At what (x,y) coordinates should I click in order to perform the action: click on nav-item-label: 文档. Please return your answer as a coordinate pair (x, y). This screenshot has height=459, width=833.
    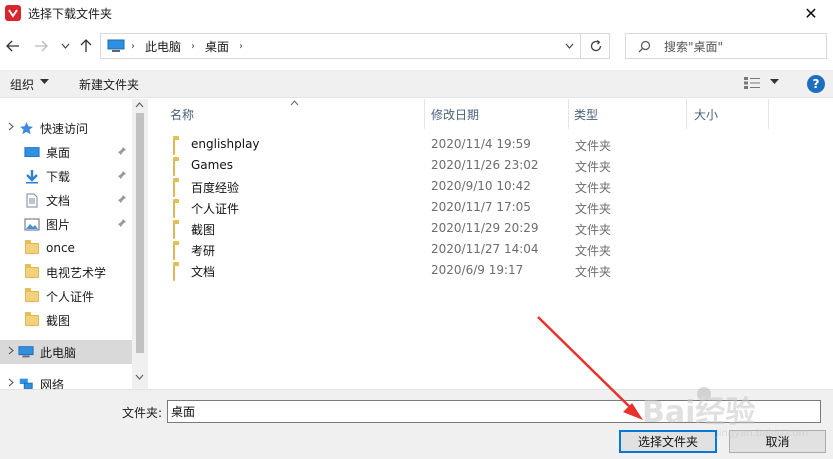
    Looking at the image, I should click on (58, 200).